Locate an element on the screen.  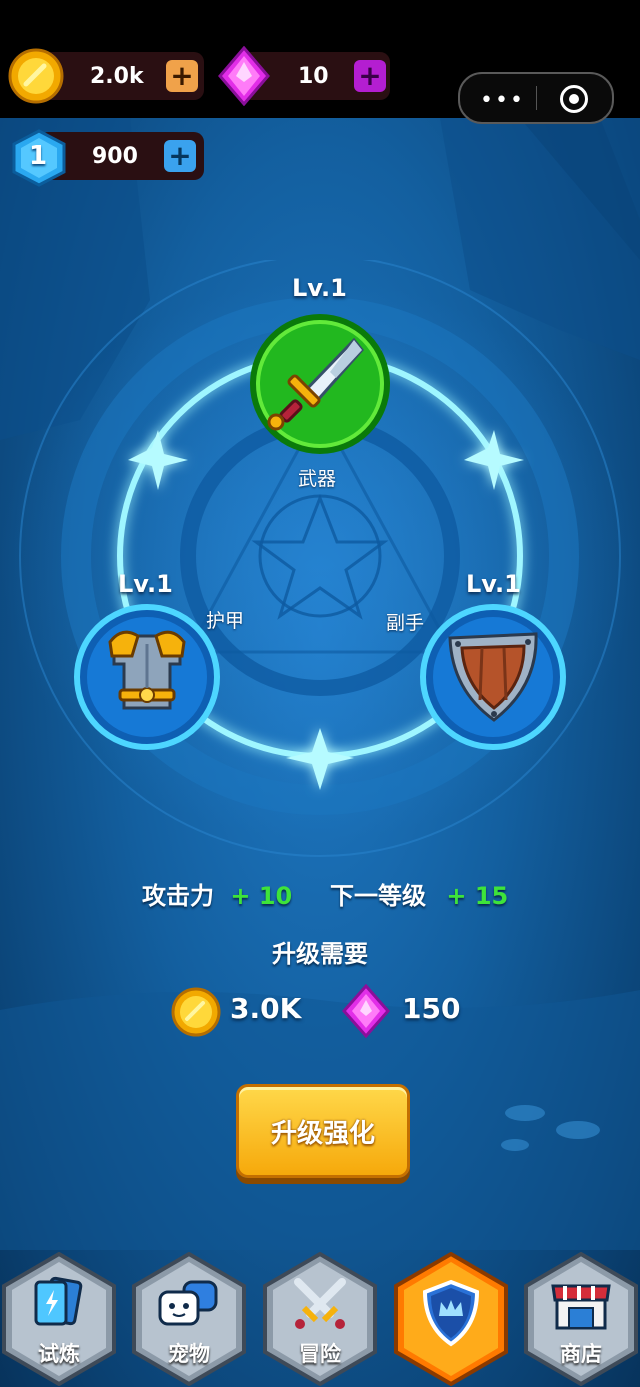
weapon-slot is located at coordinates (320, 384).